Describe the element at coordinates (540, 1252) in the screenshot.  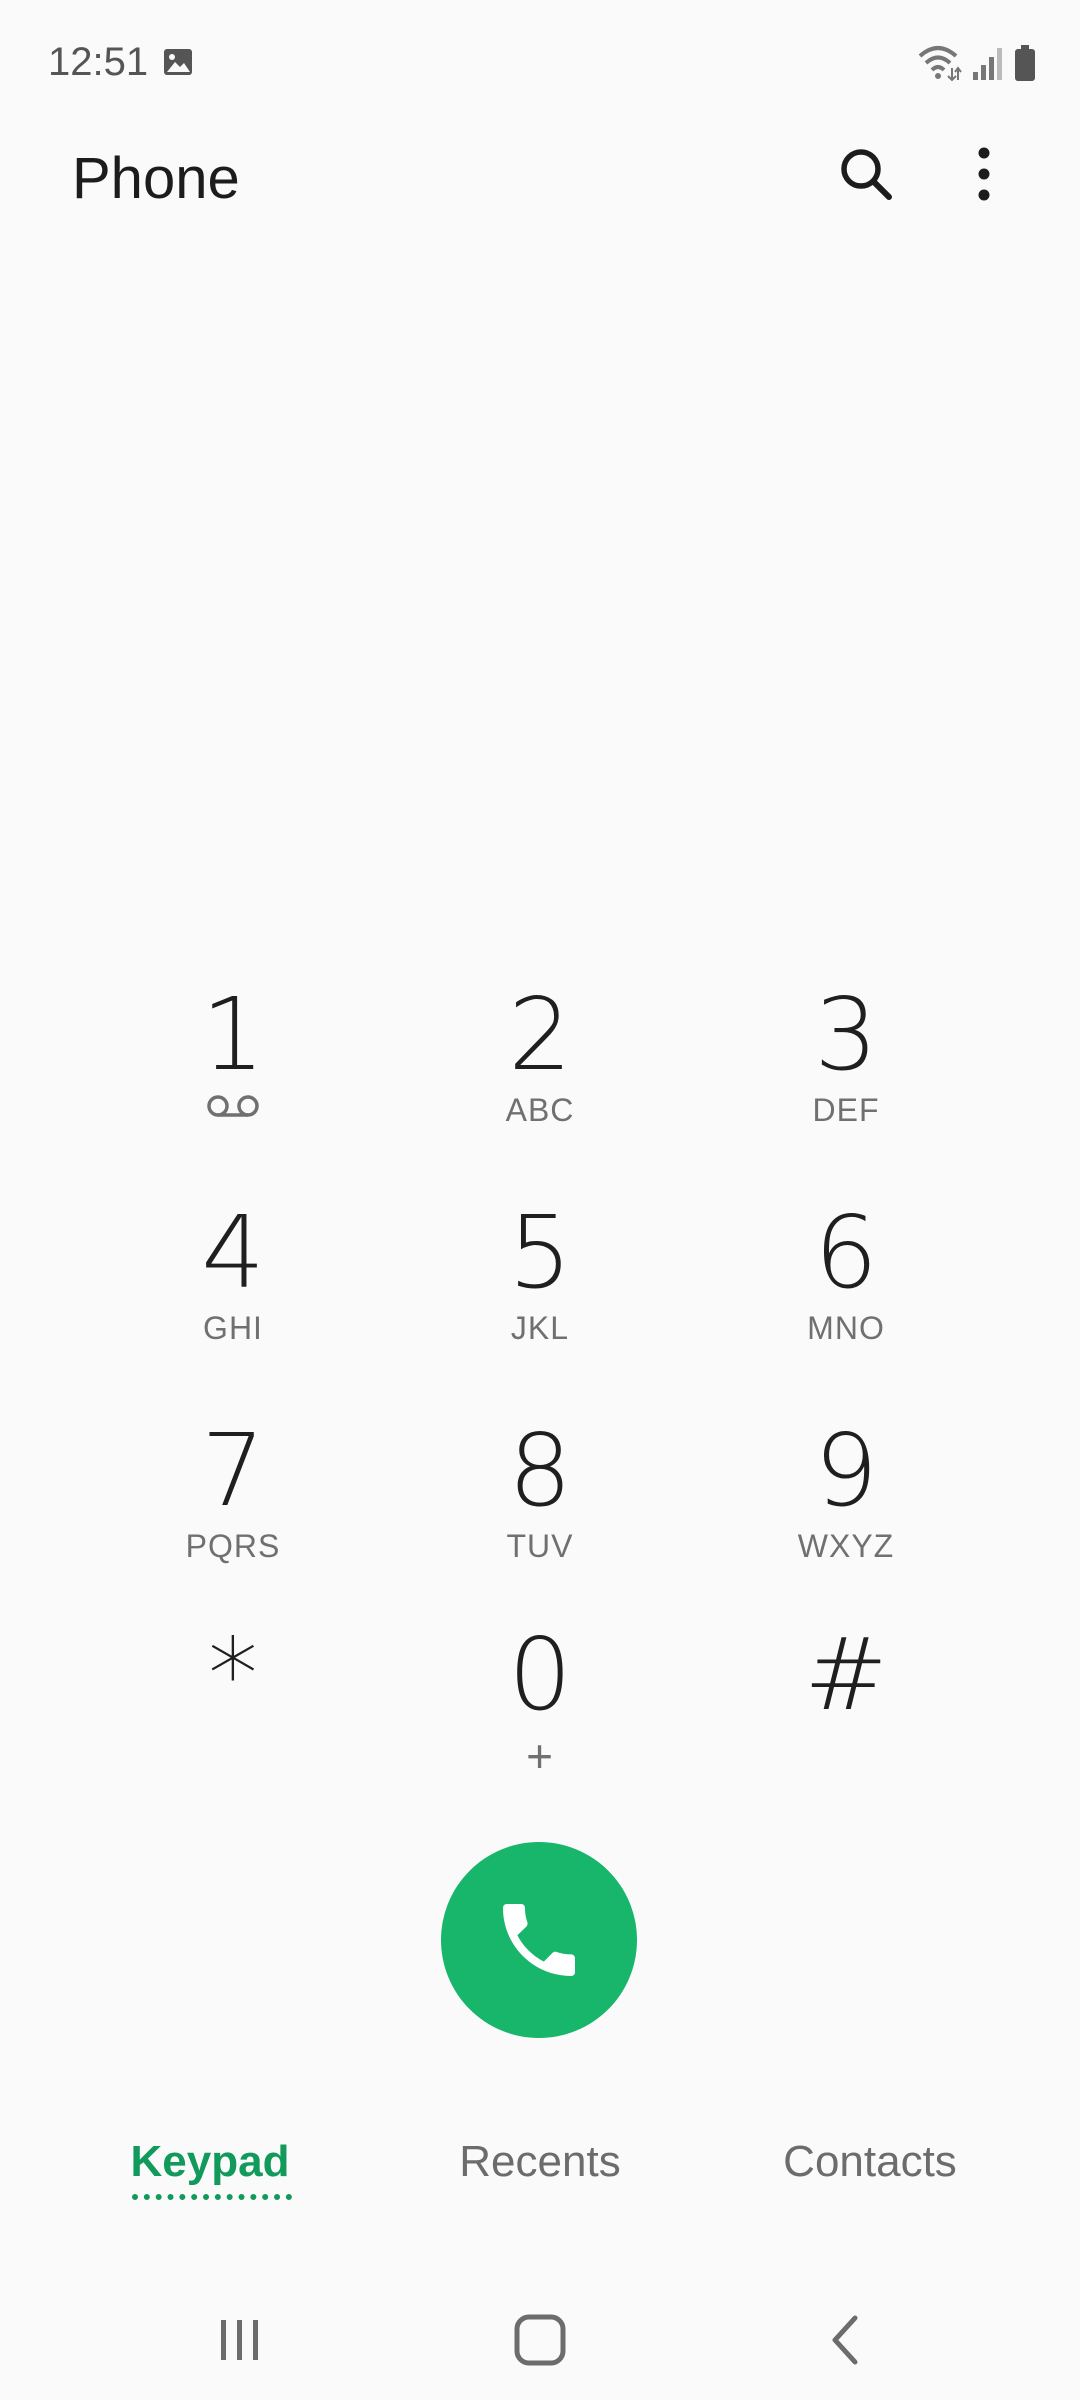
I see `key-digit: 5` at that location.